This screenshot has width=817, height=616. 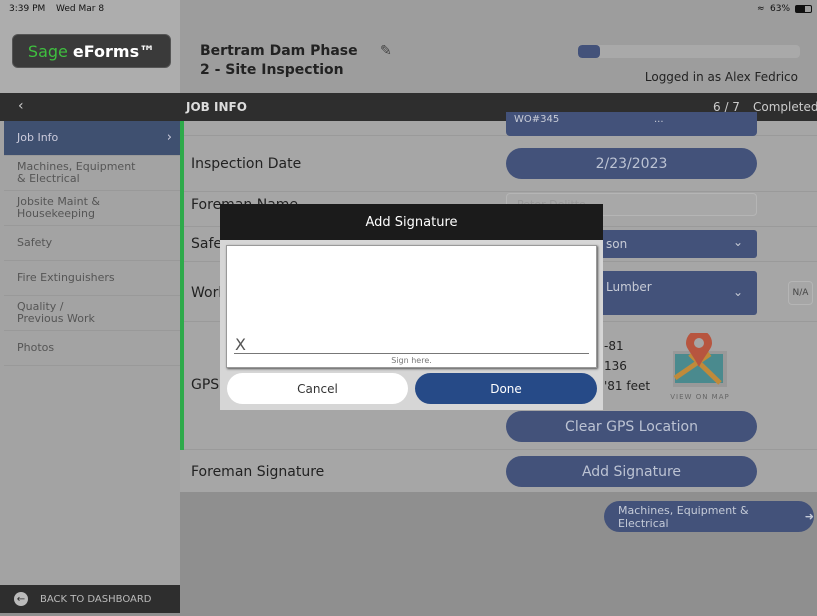 What do you see at coordinates (631, 426) in the screenshot?
I see `clear-gps-button: Clear GPS Location` at bounding box center [631, 426].